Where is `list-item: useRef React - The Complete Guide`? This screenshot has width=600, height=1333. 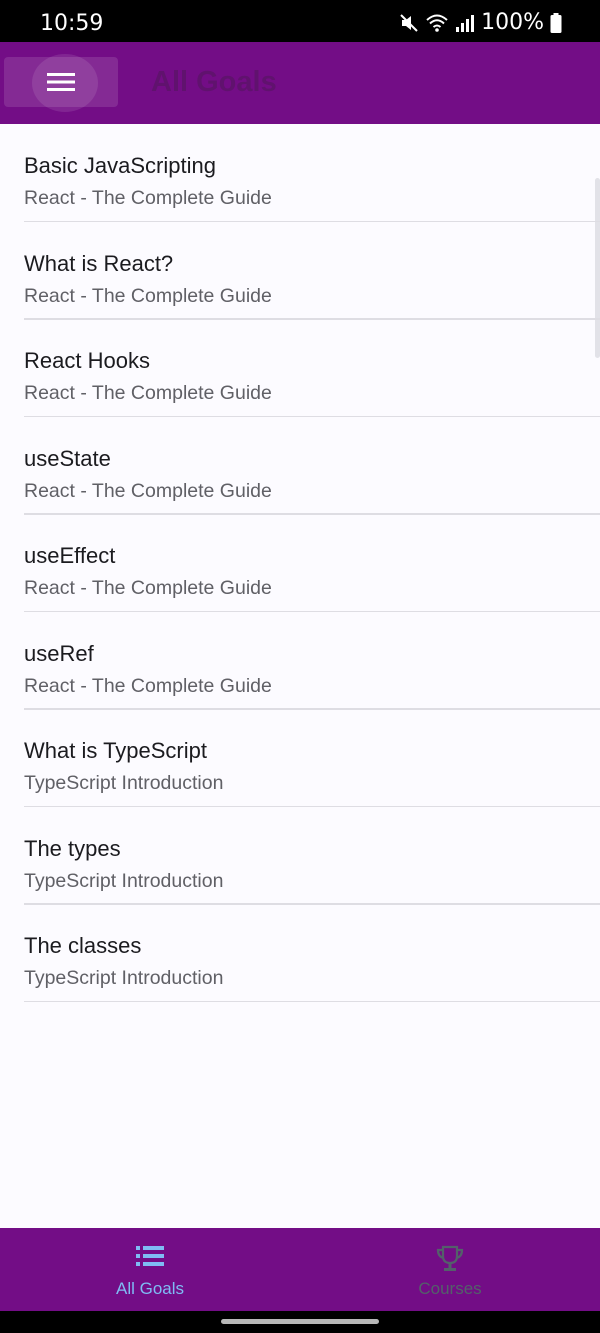 list-item: useRef React - The Complete Guide is located at coordinates (312, 661).